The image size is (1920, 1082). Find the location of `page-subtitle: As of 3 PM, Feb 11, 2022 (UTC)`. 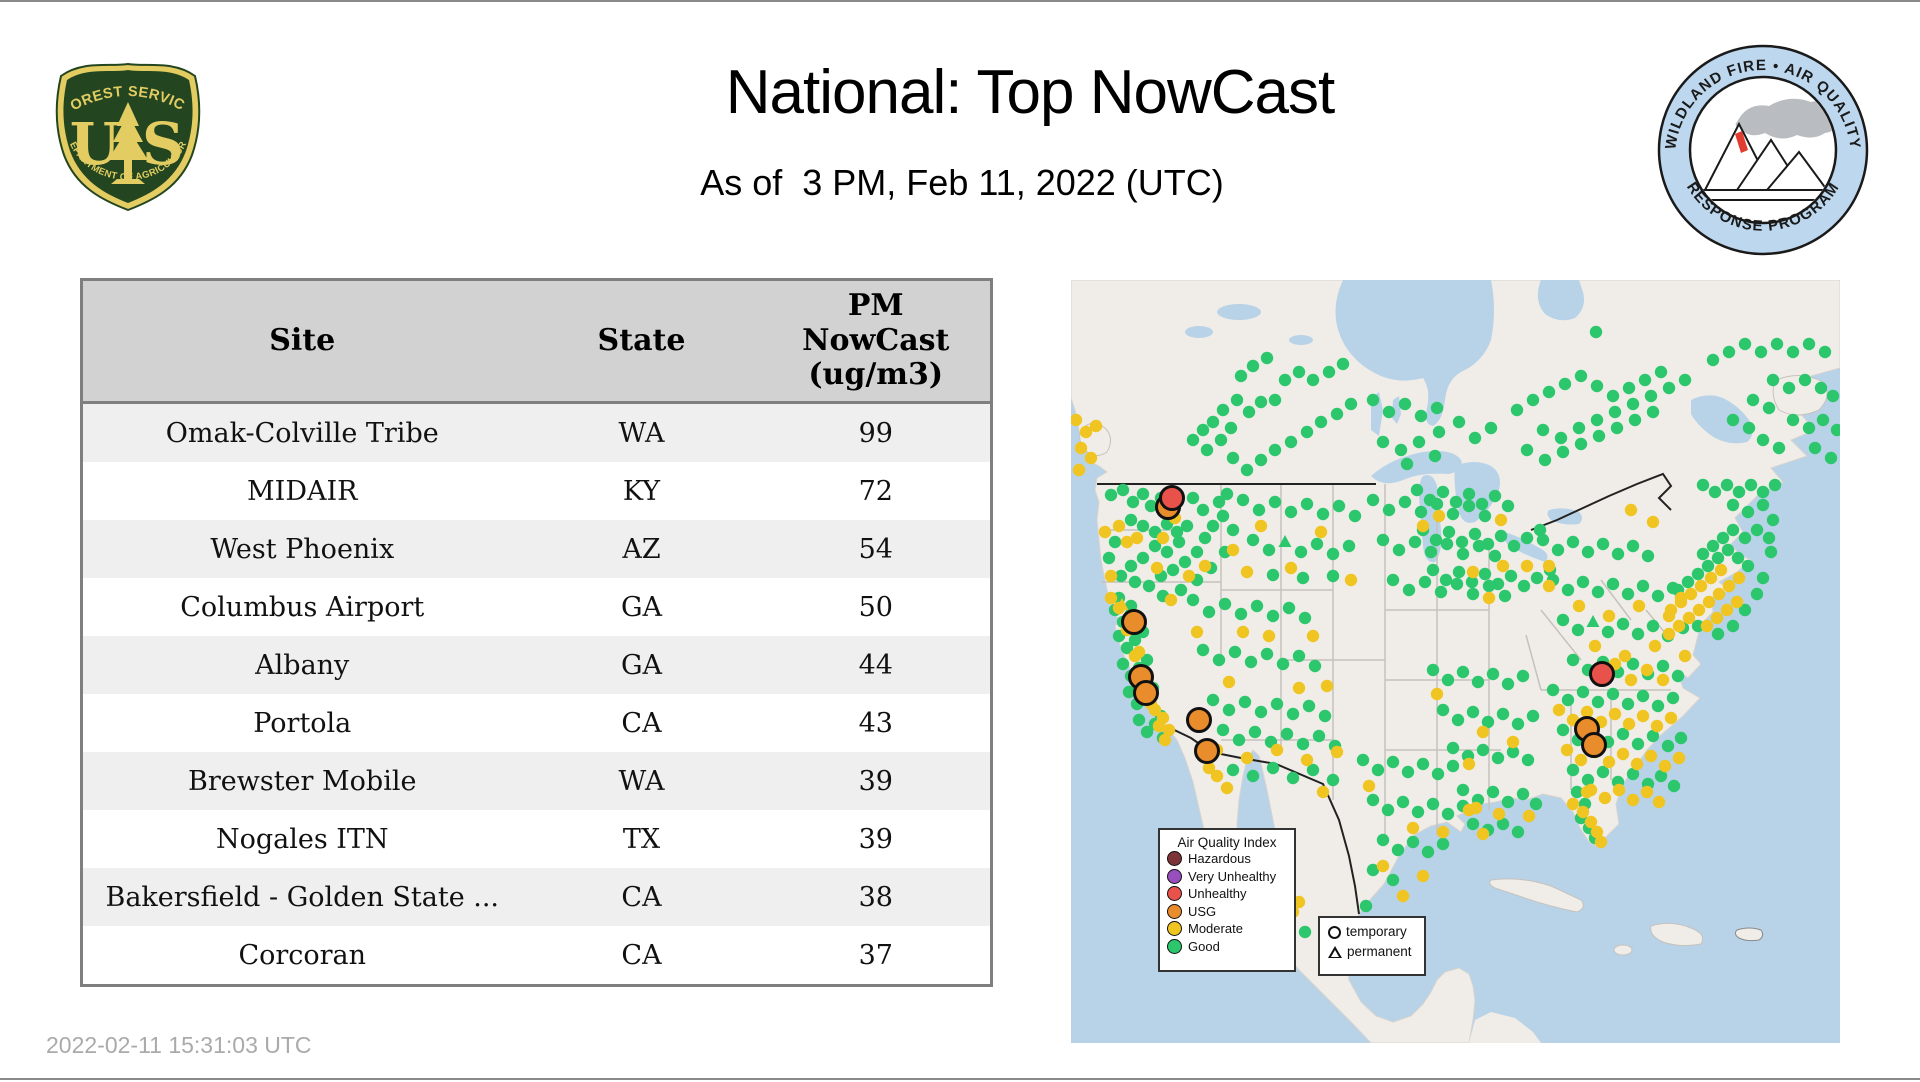

page-subtitle: As of 3 PM, Feb 11, 2022 (UTC) is located at coordinates (962, 182).